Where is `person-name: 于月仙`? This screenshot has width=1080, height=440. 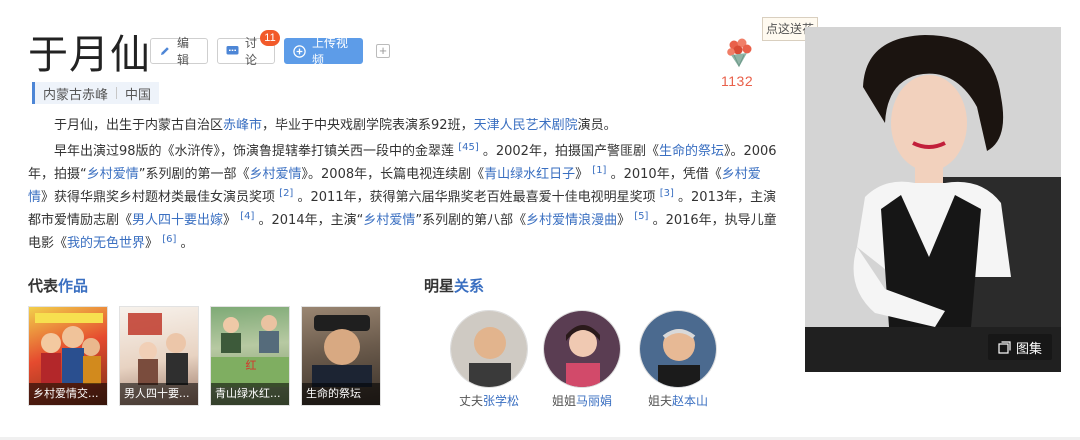 person-name: 于月仙 is located at coordinates (89, 55).